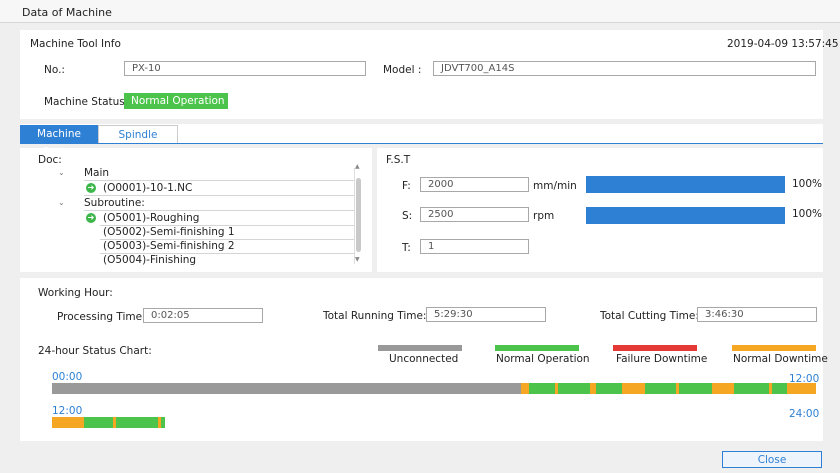 The height and width of the screenshot is (473, 840). I want to click on scroll-down-icon: ▼, so click(357, 259).